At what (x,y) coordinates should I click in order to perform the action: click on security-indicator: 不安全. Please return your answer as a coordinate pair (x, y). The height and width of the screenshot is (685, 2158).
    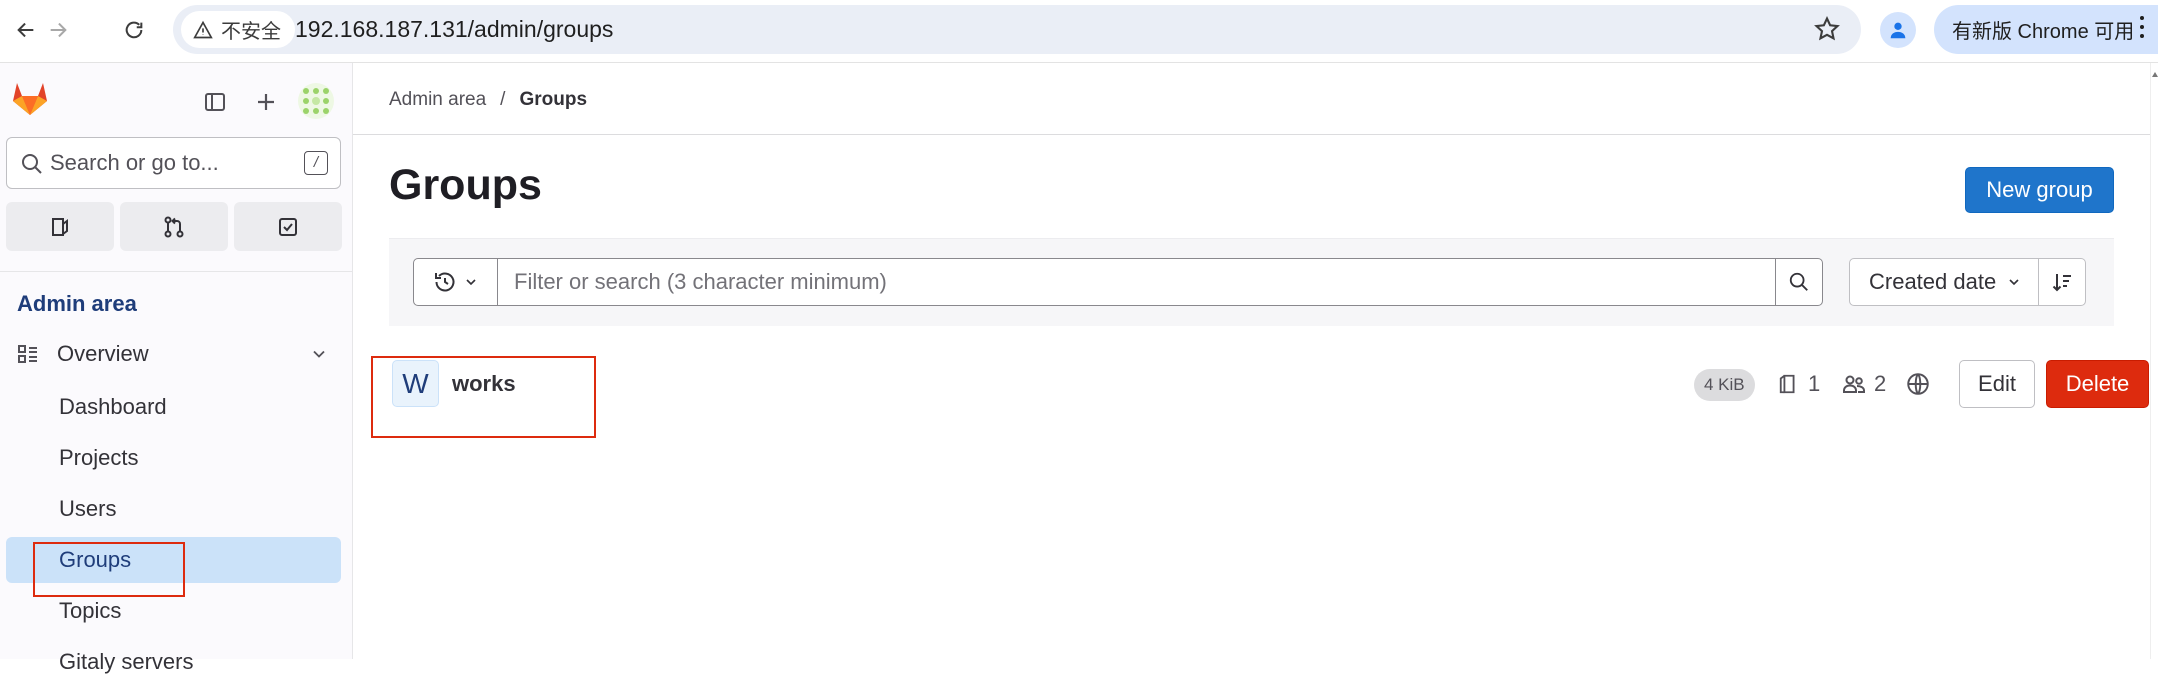
    Looking at the image, I should click on (238, 29).